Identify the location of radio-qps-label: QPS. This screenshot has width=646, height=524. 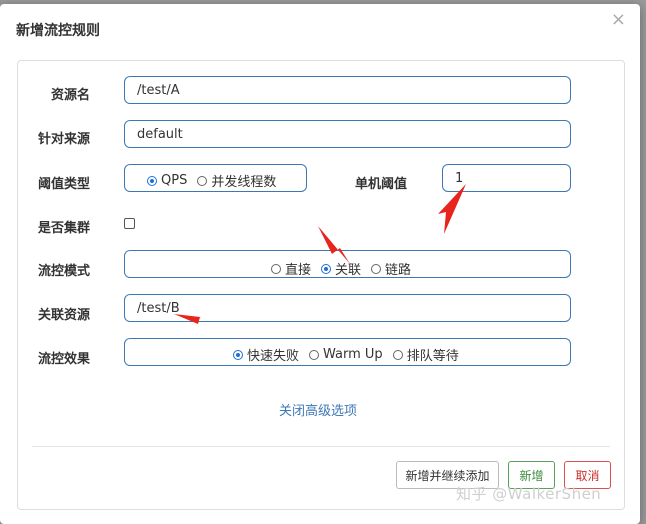
(174, 180).